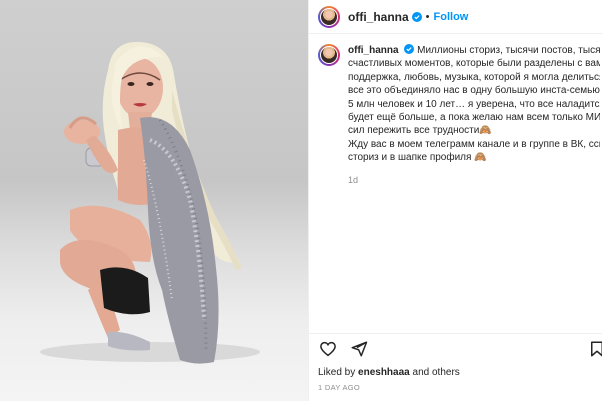 Image resolution: width=602 pixels, height=401 pixels. I want to click on avatar, so click(329, 16).